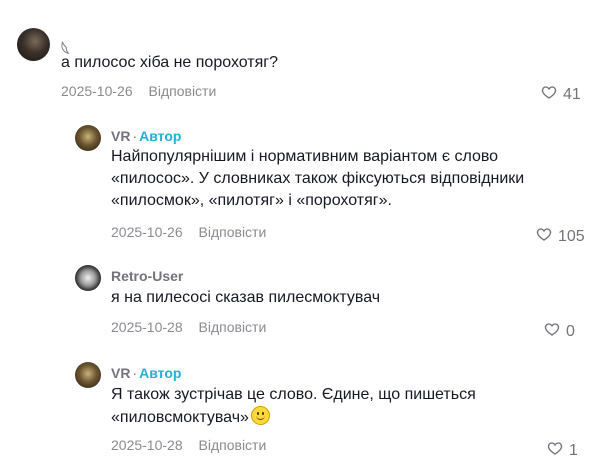  What do you see at coordinates (571, 236) in the screenshot?
I see `like-count: 105` at bounding box center [571, 236].